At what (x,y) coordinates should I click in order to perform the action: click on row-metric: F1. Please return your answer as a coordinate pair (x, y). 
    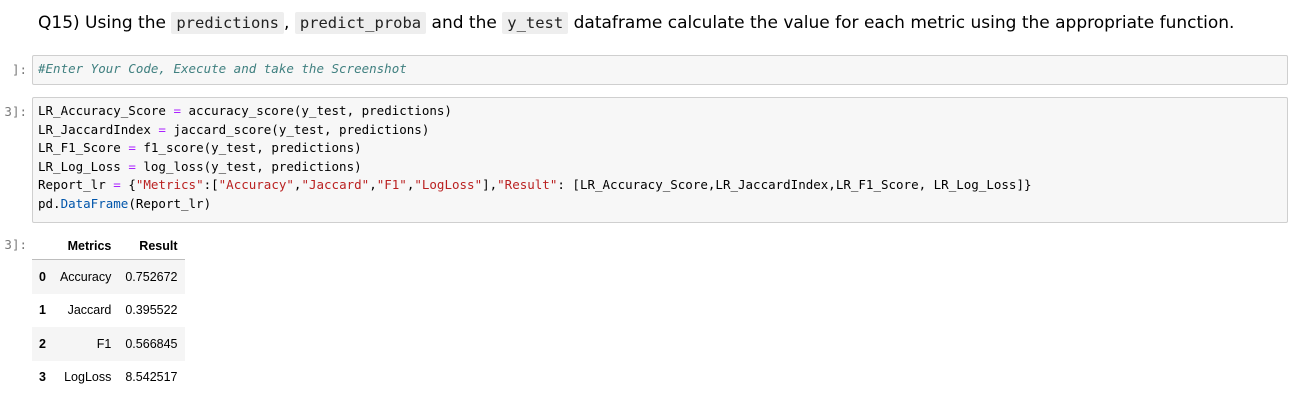
    Looking at the image, I should click on (104, 343).